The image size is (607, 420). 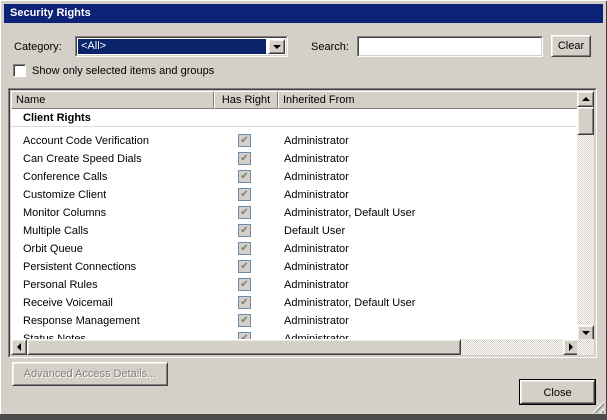 I want to click on table-row: Personal Rules ✔ Administrator, so click(x=295, y=285).